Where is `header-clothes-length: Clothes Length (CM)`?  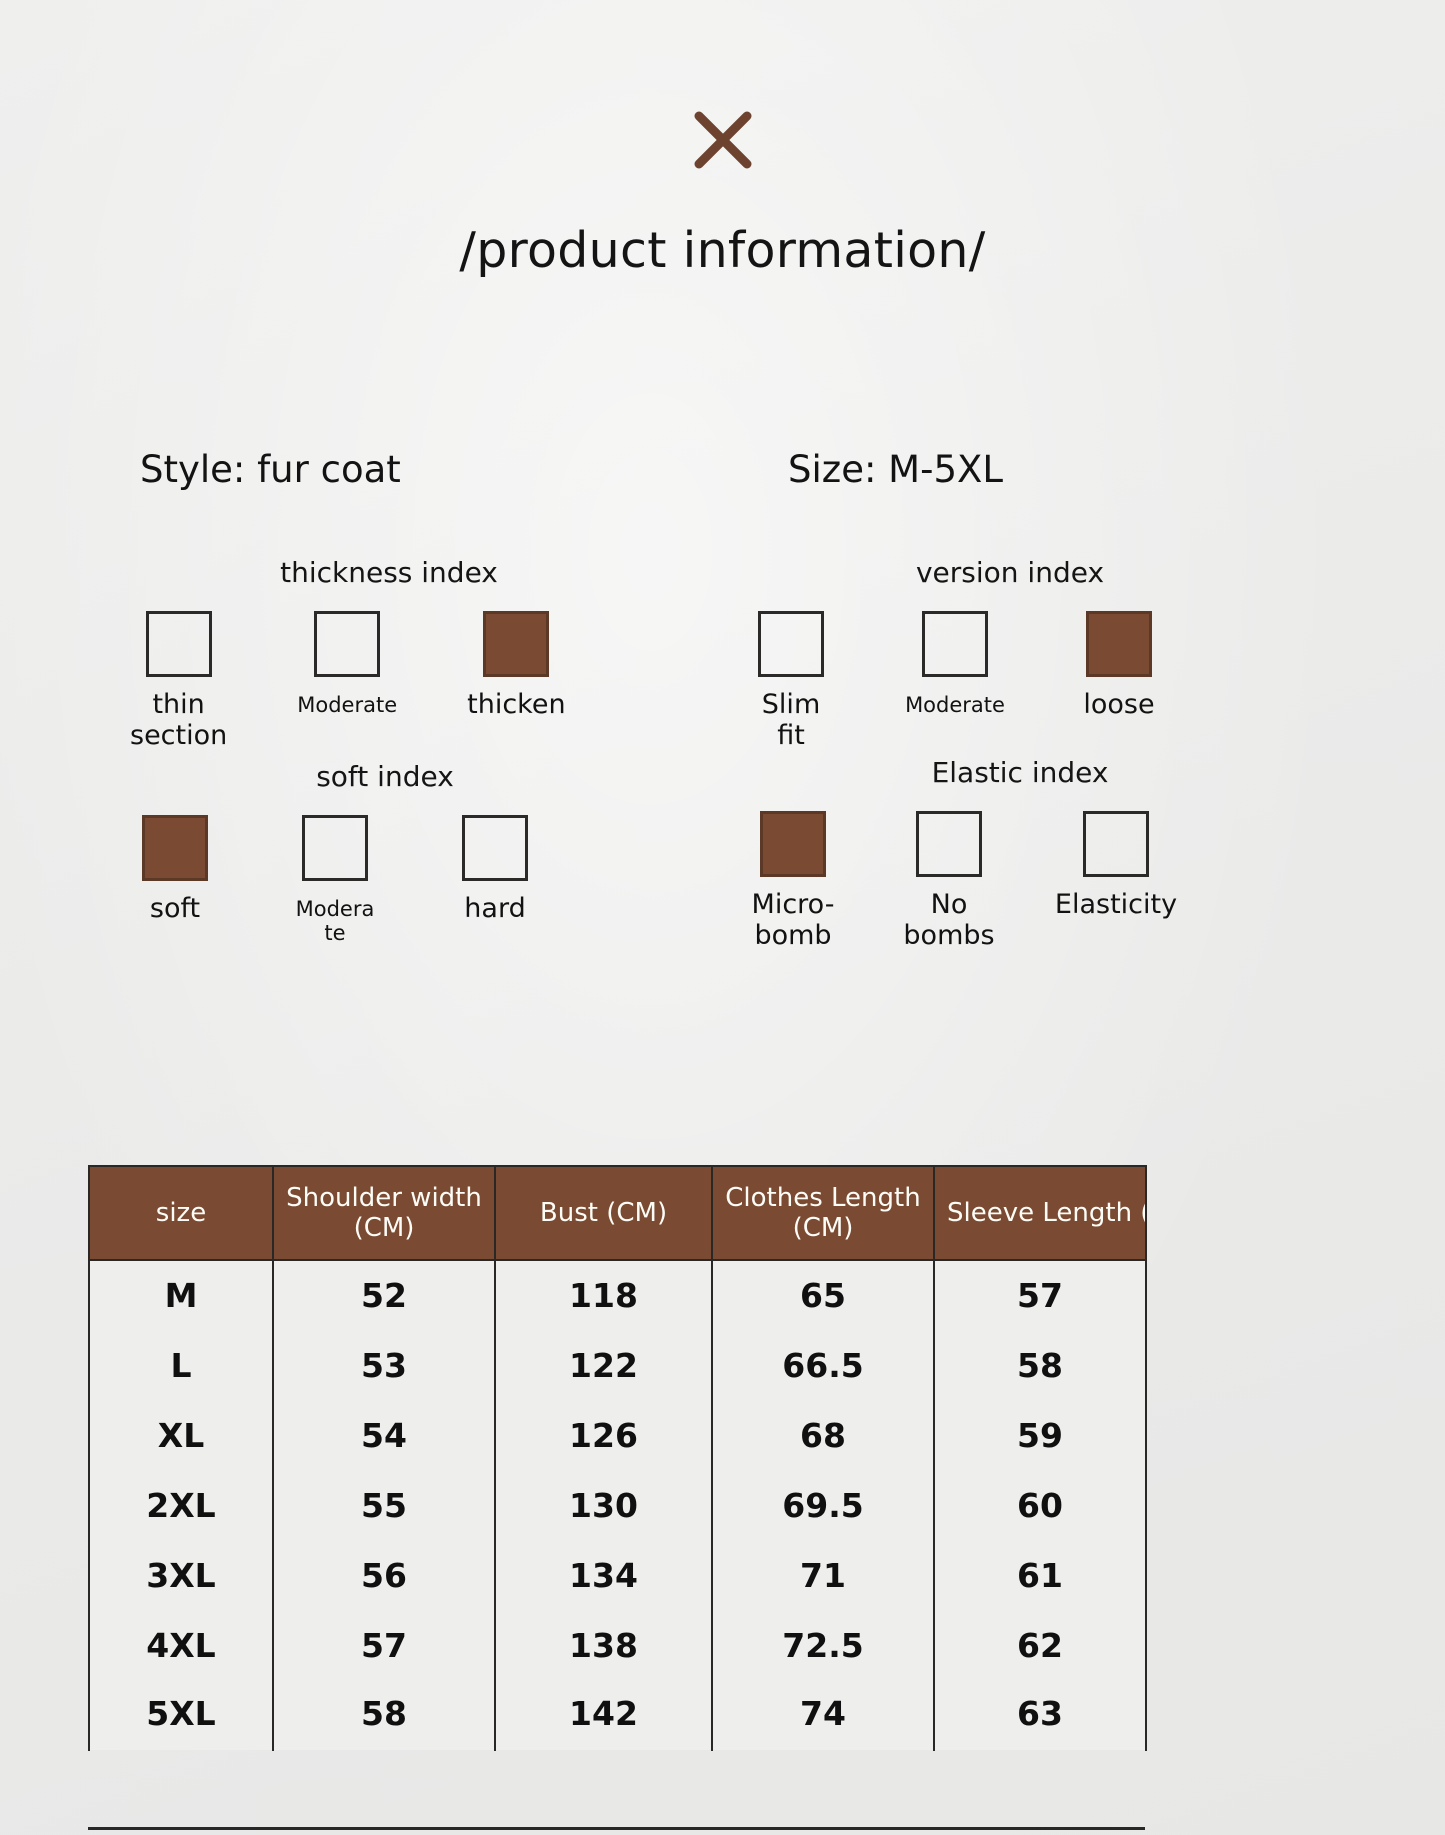
header-clothes-length: Clothes Length (CM) is located at coordinates (823, 1213).